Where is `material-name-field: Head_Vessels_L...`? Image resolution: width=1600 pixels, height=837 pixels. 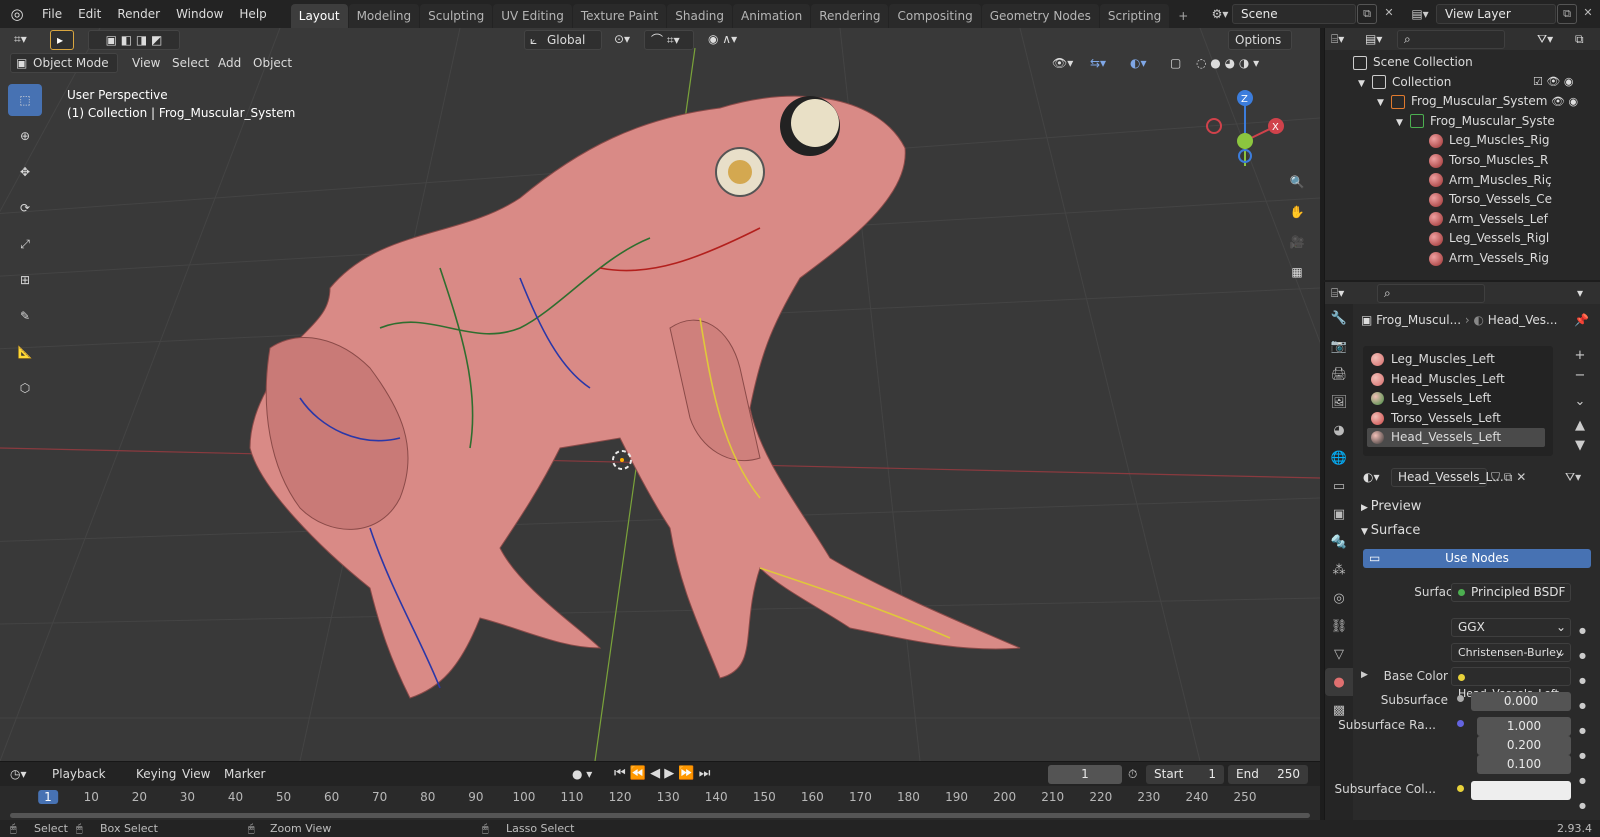
material-name-field: Head_Vessels_L... is located at coordinates (1447, 477).